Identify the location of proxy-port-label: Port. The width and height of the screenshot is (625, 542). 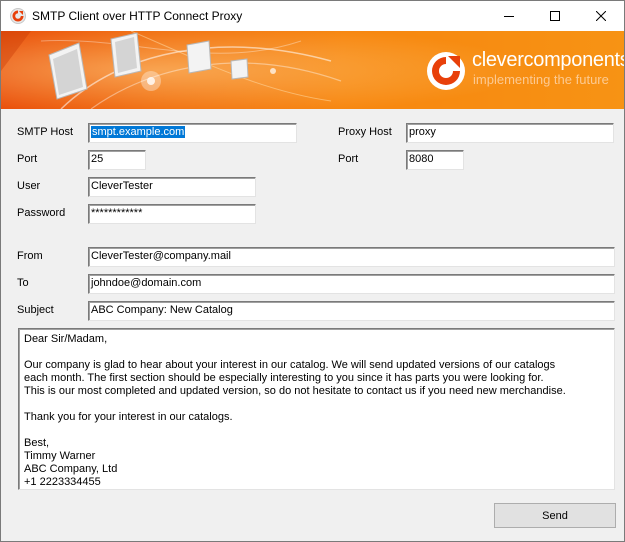
(348, 159).